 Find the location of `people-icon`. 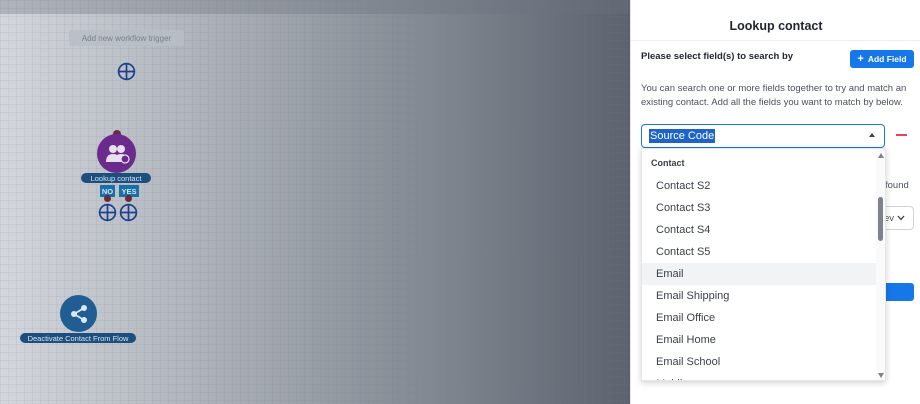

people-icon is located at coordinates (117, 154).